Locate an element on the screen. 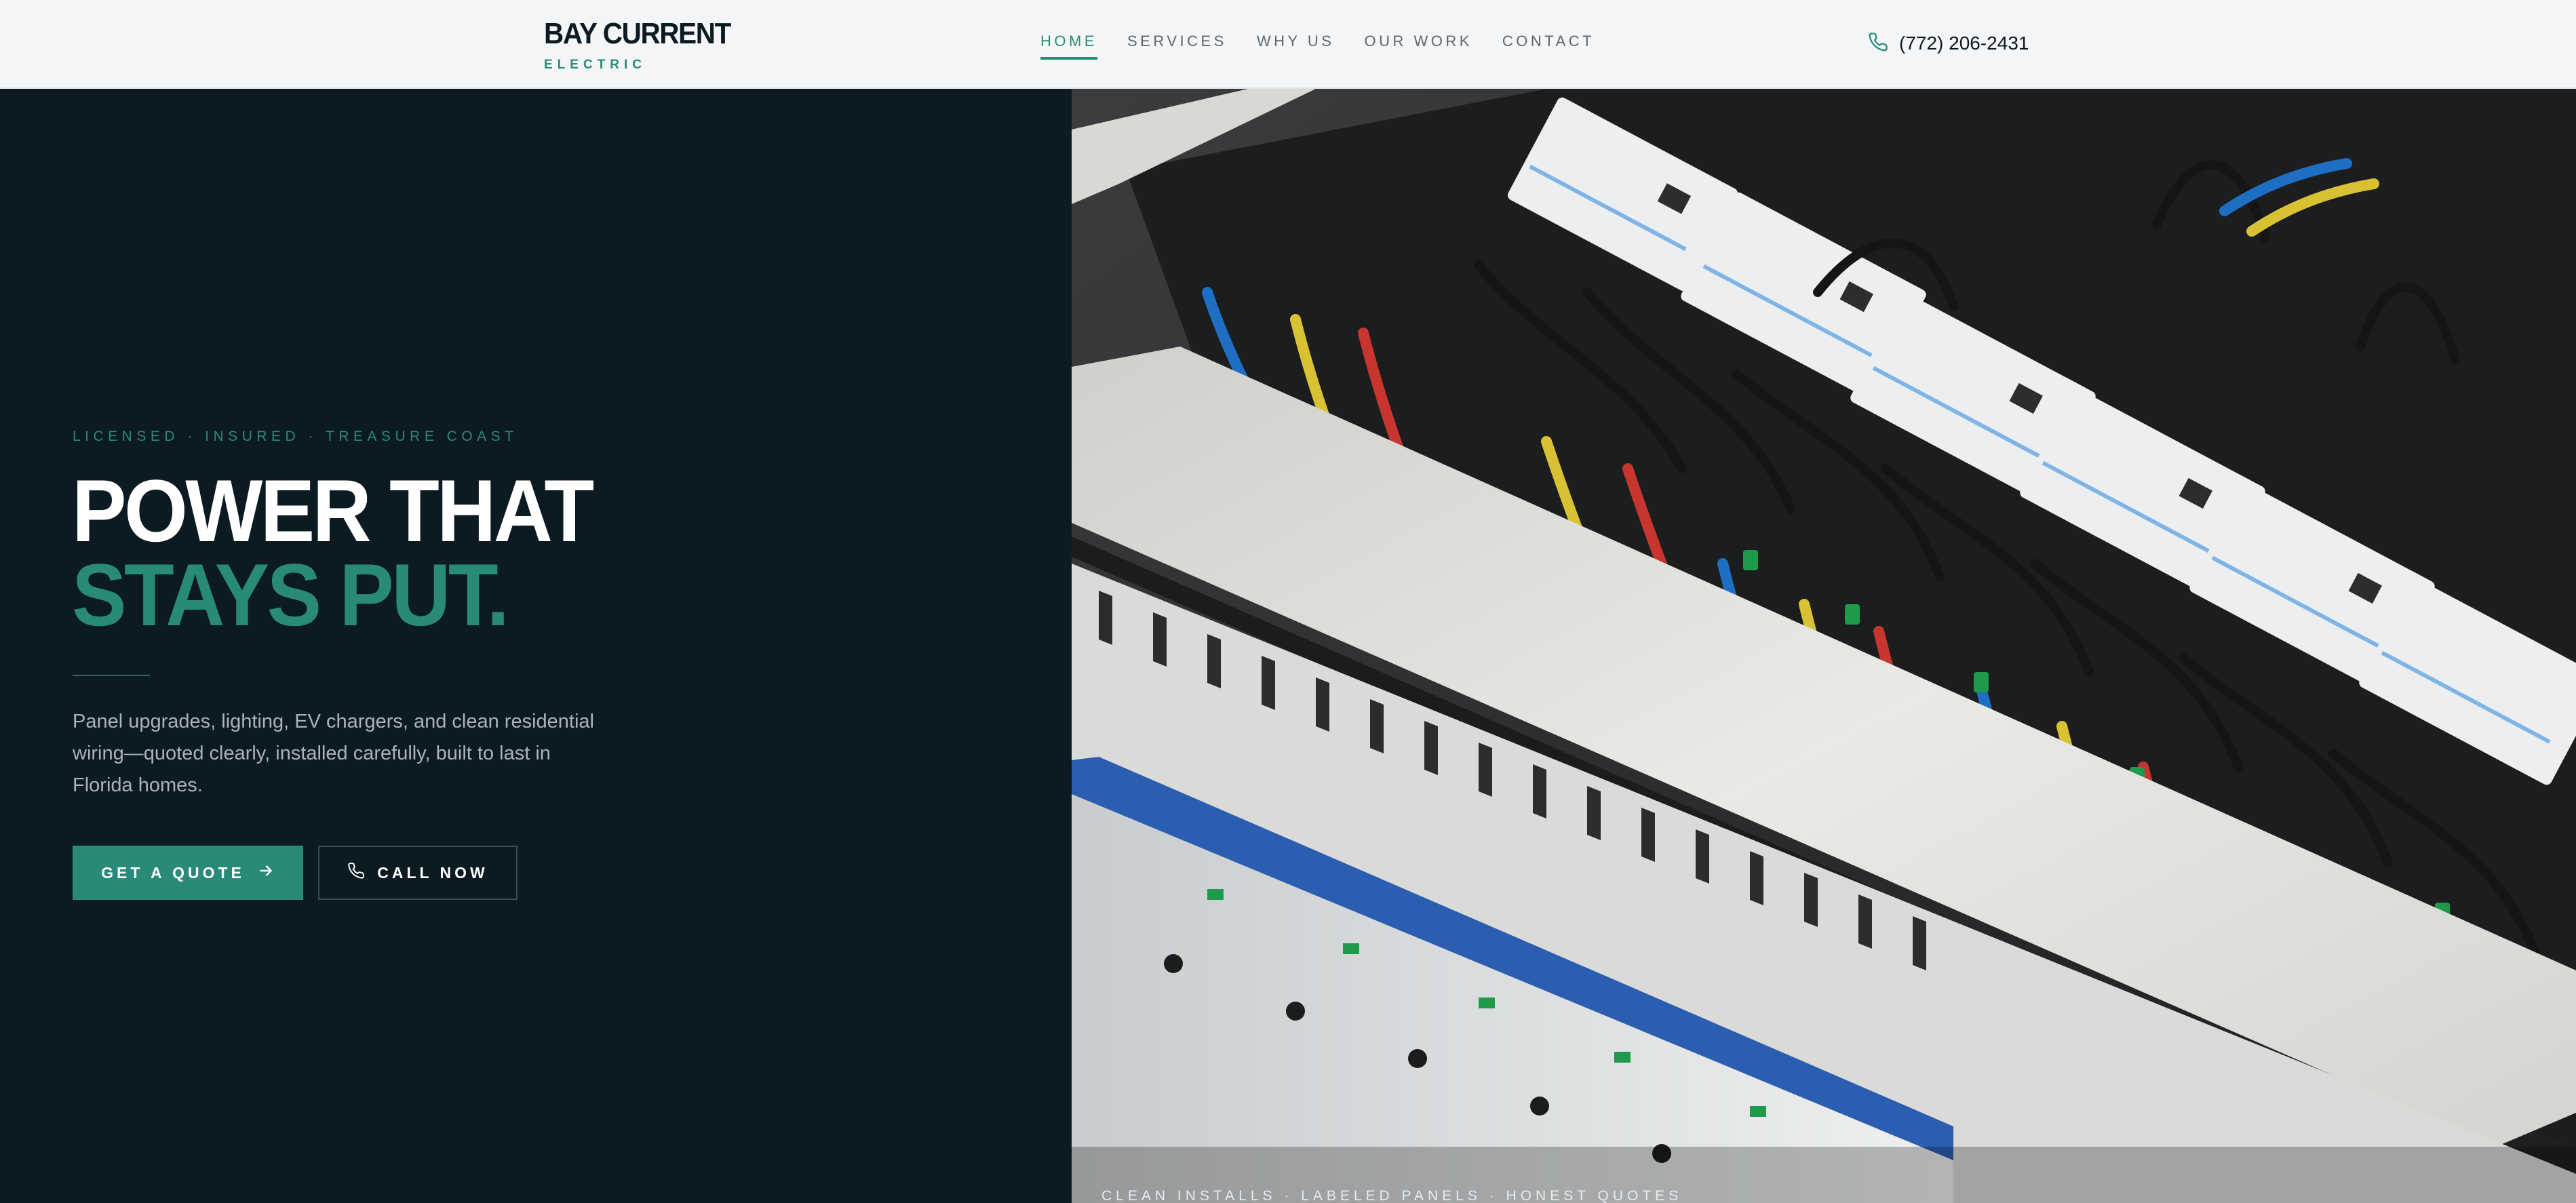  hero-headline: POWER THAT STAYS PUT. is located at coordinates (333, 552).